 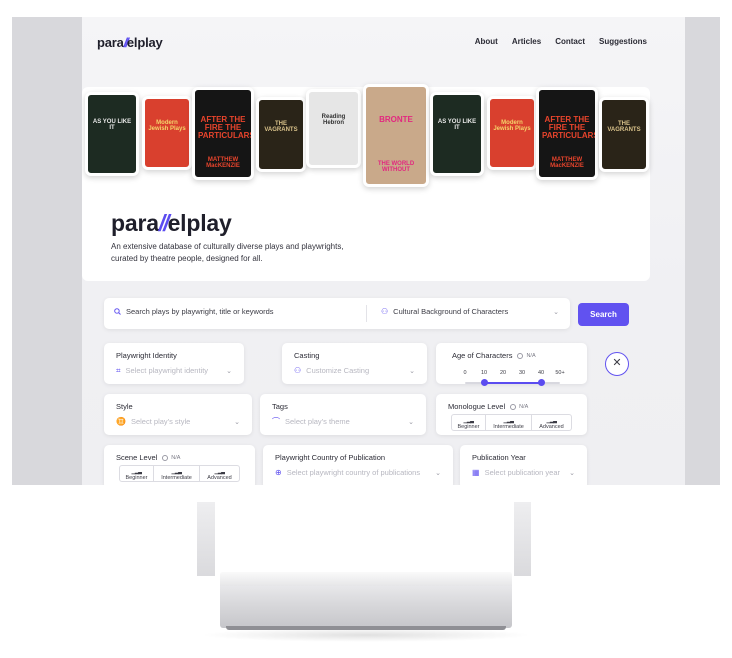 What do you see at coordinates (469, 422) in the screenshot?
I see `monologue-beginner-option: ▁▂▃ Beginner` at bounding box center [469, 422].